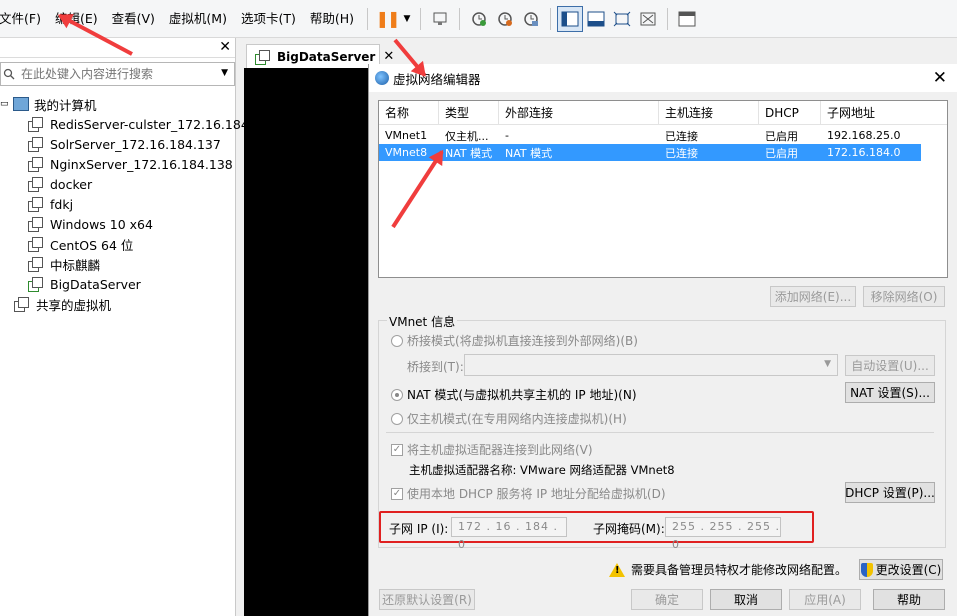  Describe the element at coordinates (542, 470) in the screenshot. I see `adapter-name-text: 主机虚拟适配器名称: VMware 网络适配器 VMnet8` at that location.